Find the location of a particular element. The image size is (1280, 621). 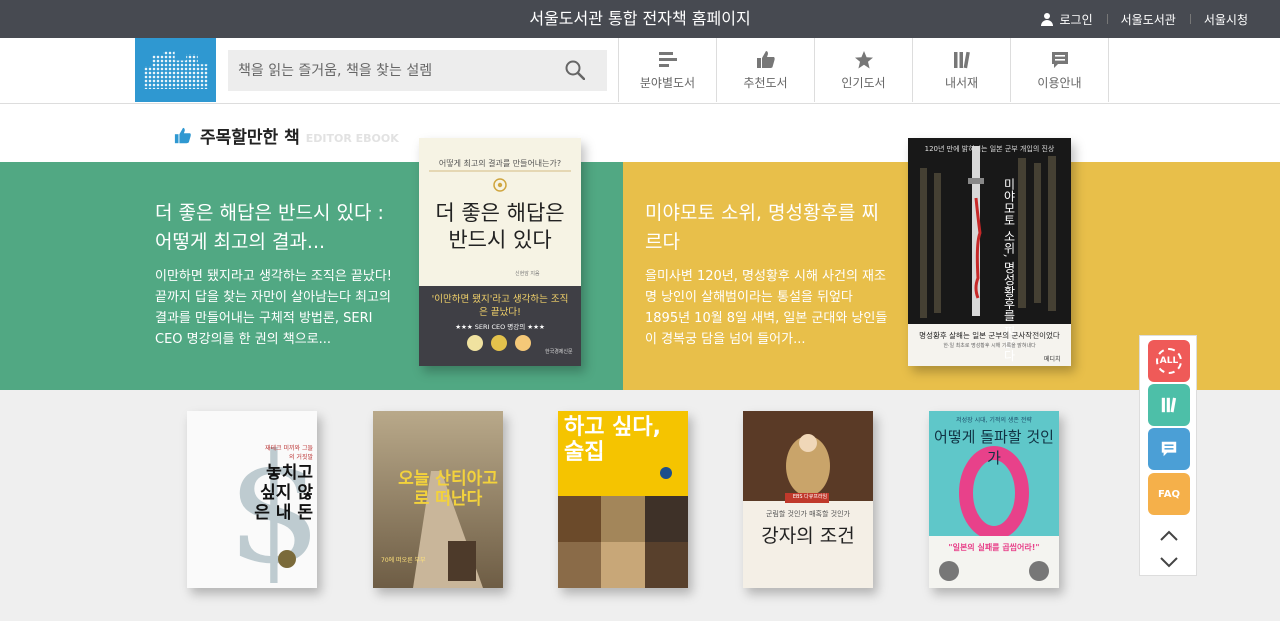

cover-title: 강자의 조건 is located at coordinates (808, 536).